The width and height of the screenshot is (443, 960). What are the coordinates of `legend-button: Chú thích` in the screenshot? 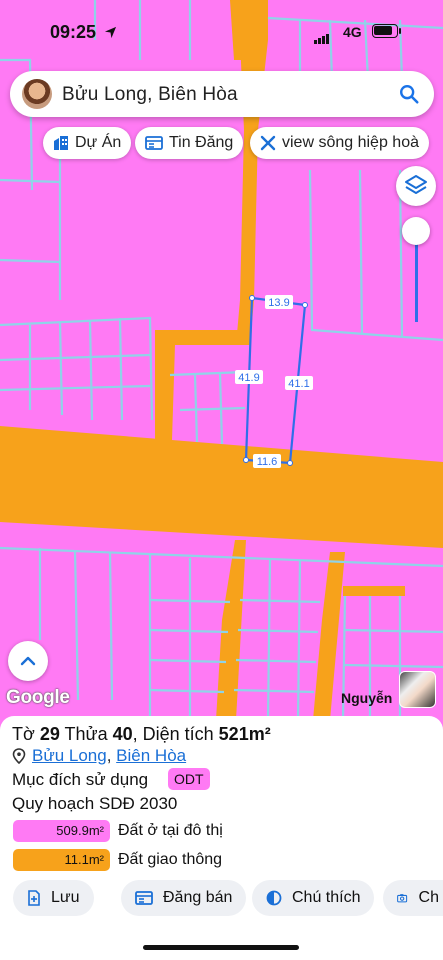 It's located at (313, 898).